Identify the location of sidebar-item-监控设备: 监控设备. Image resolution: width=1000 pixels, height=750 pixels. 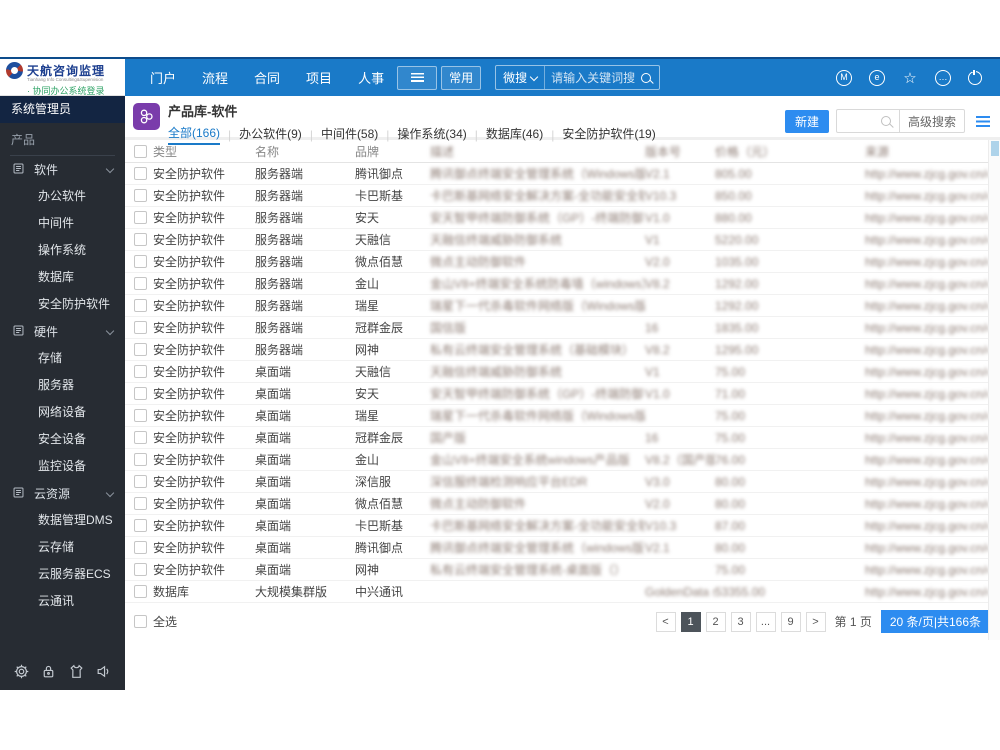
(62, 466).